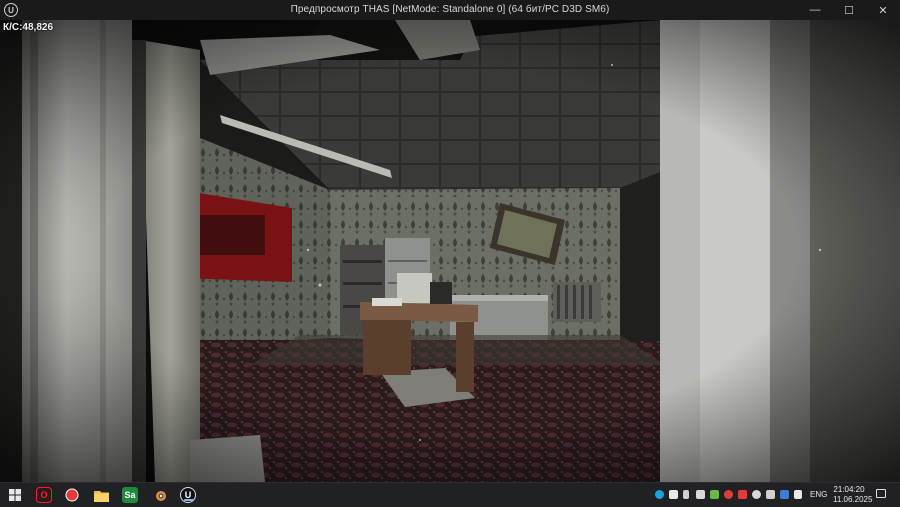 This screenshot has width=900, height=507. What do you see at coordinates (101, 495) in the screenshot?
I see `folder-icon` at bounding box center [101, 495].